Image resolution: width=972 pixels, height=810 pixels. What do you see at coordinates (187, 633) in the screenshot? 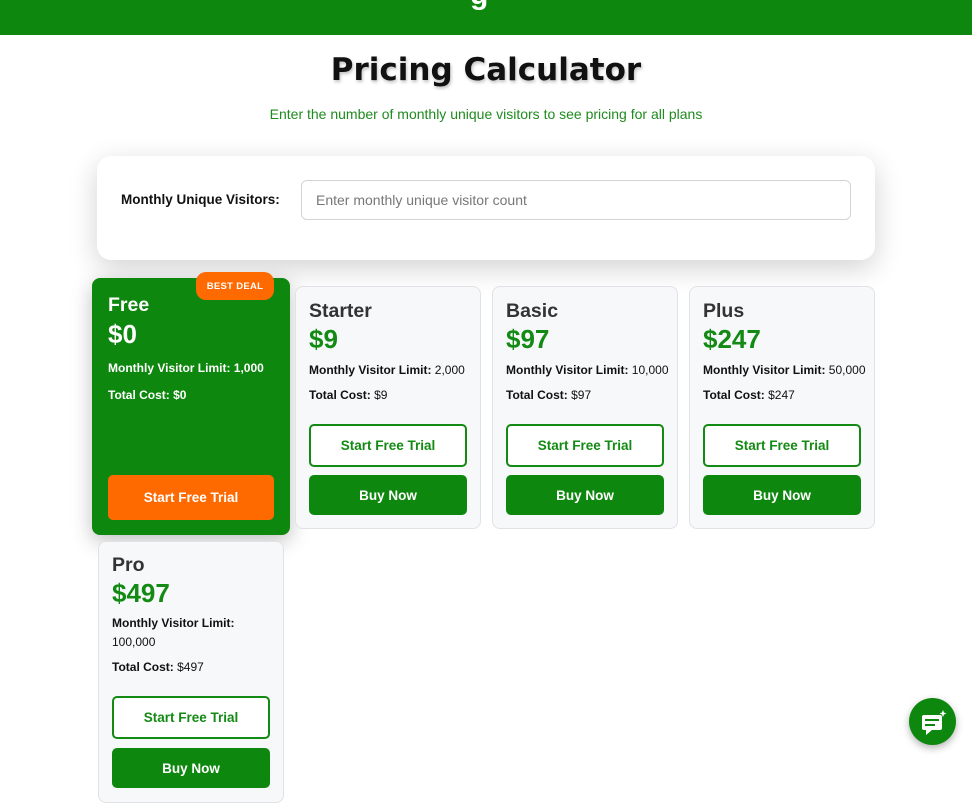
I see `plan-limit: Monthly Visitor Limit: 100,000` at bounding box center [187, 633].